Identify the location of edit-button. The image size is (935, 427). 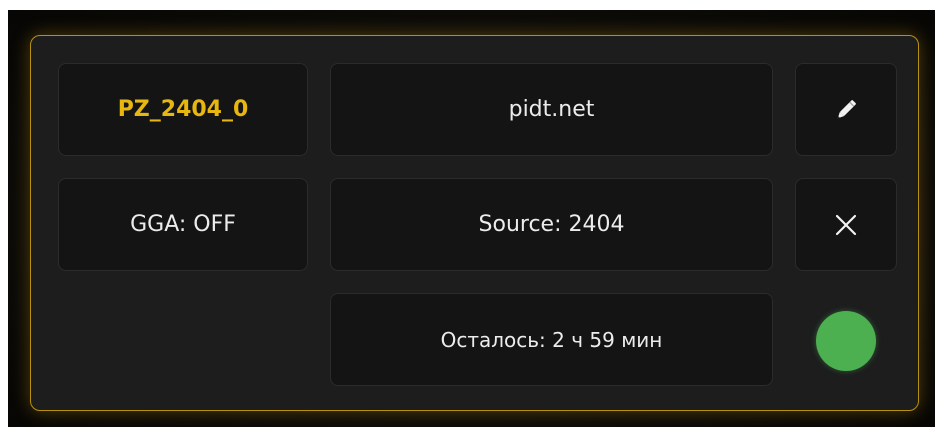
(846, 109).